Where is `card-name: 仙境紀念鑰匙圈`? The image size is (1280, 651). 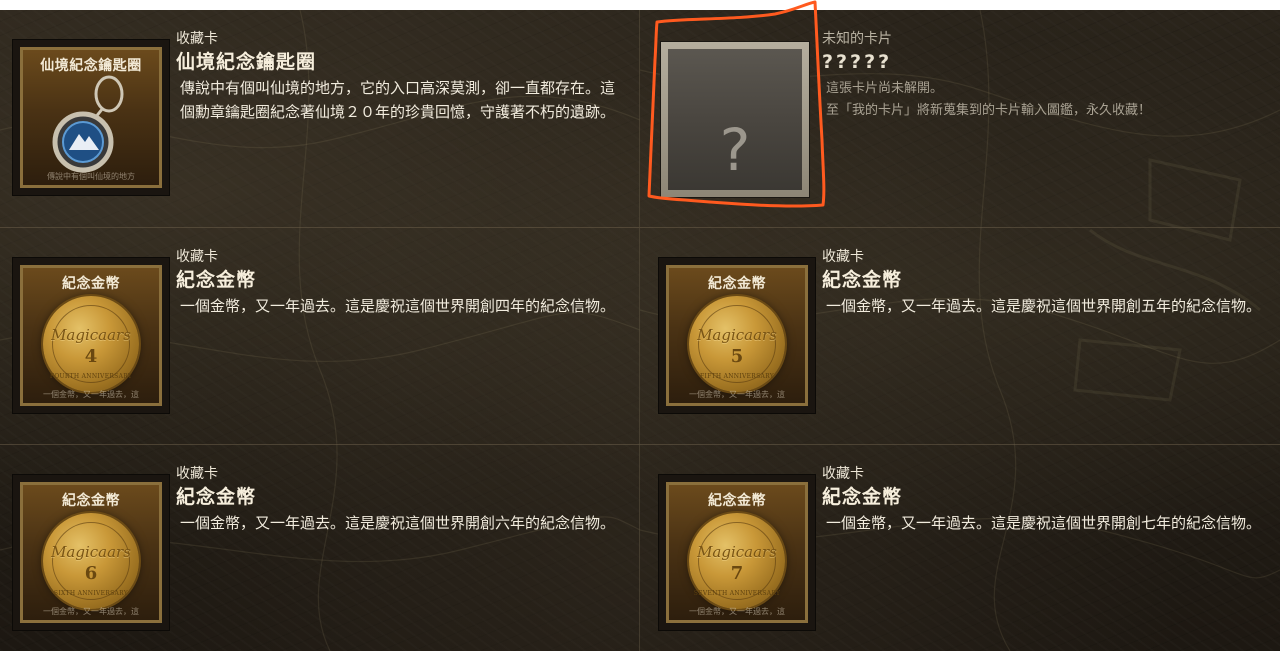
card-name: 仙境紀念鑰匙圈 is located at coordinates (246, 62).